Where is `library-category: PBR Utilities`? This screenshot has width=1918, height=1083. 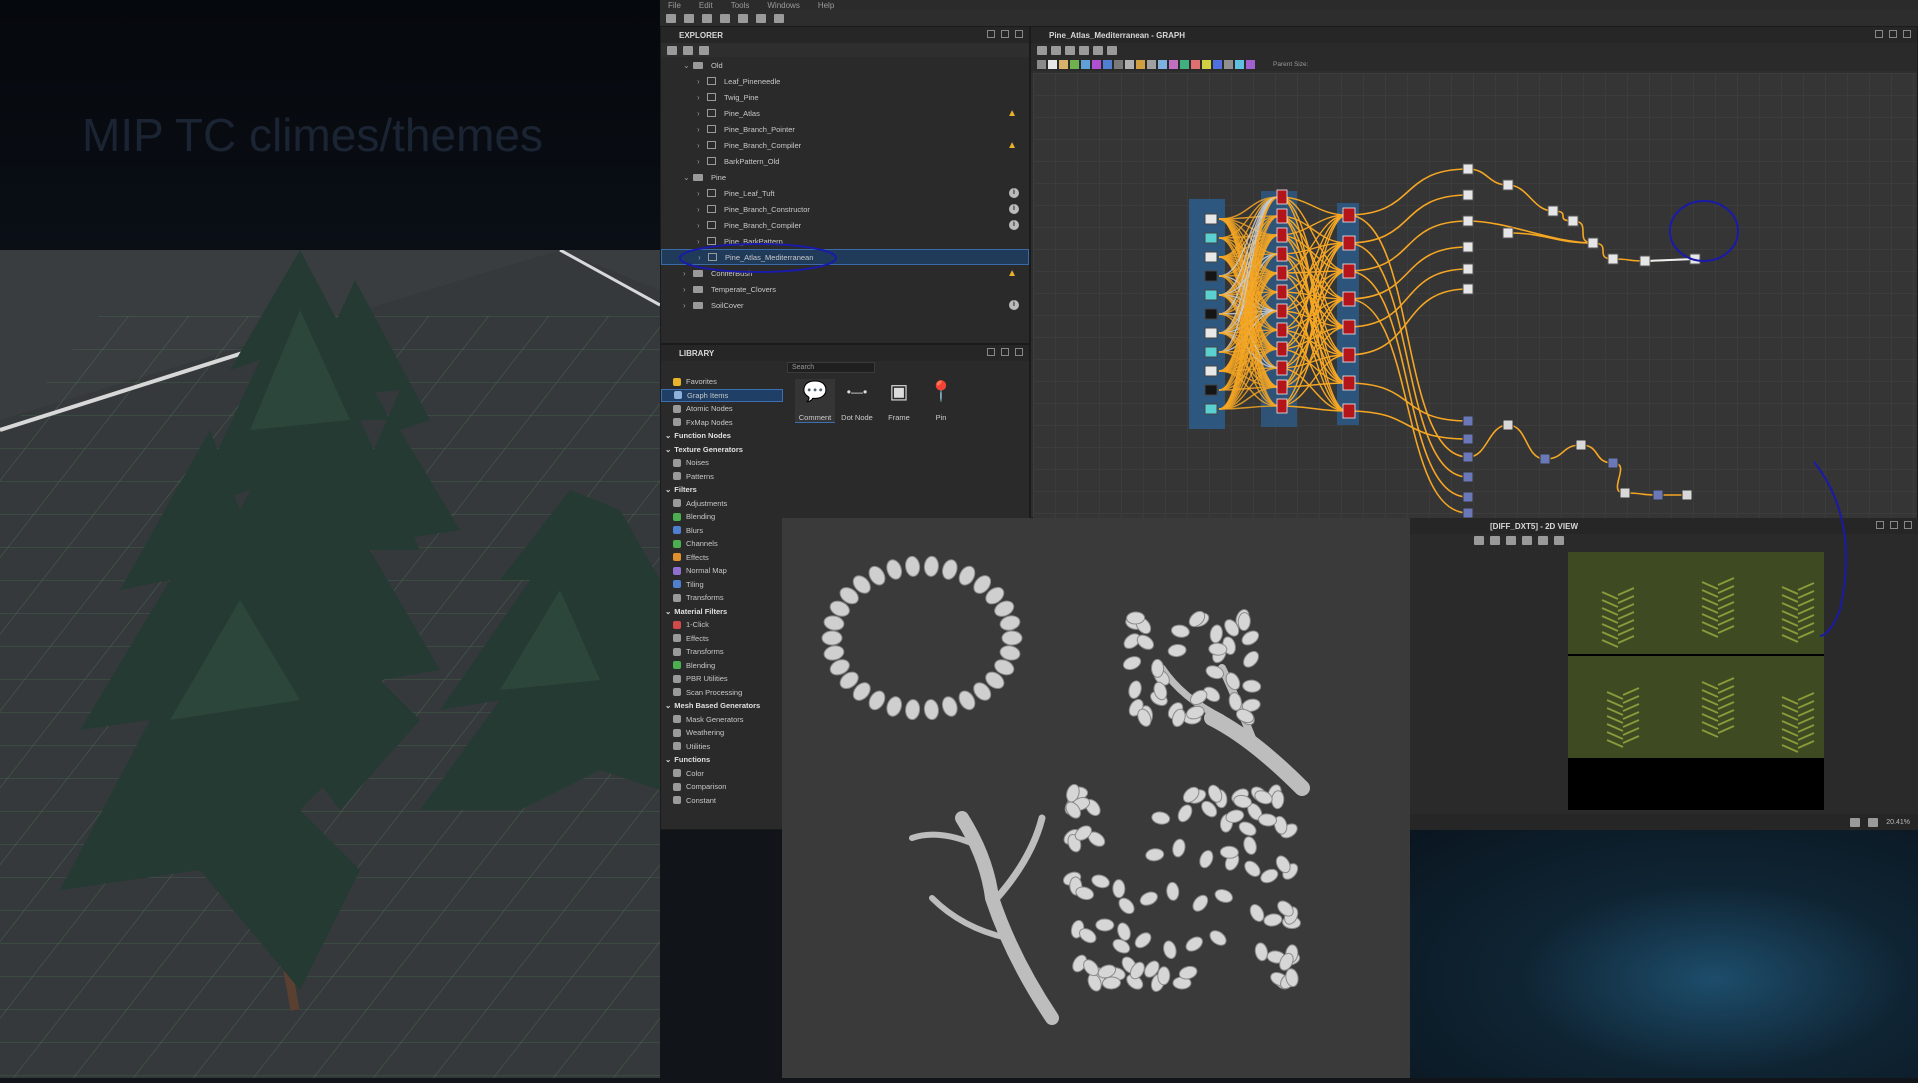 library-category: PBR Utilities is located at coordinates (722, 679).